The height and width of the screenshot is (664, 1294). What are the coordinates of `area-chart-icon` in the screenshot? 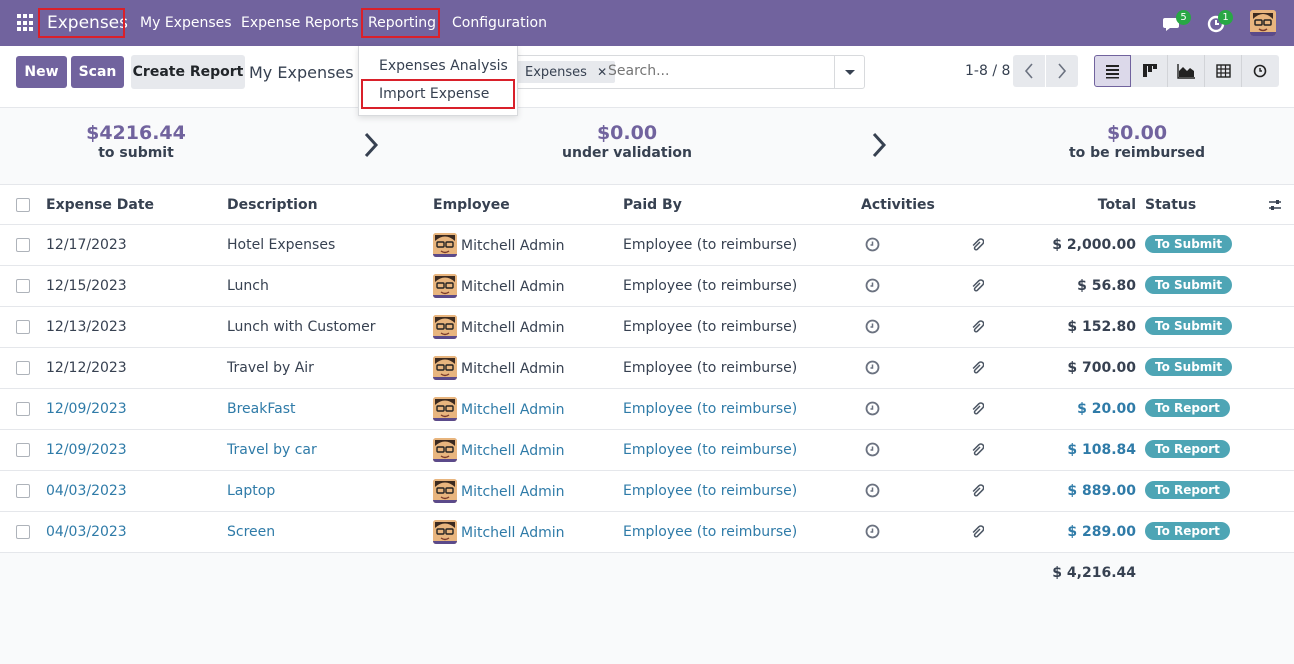 It's located at (1186, 71).